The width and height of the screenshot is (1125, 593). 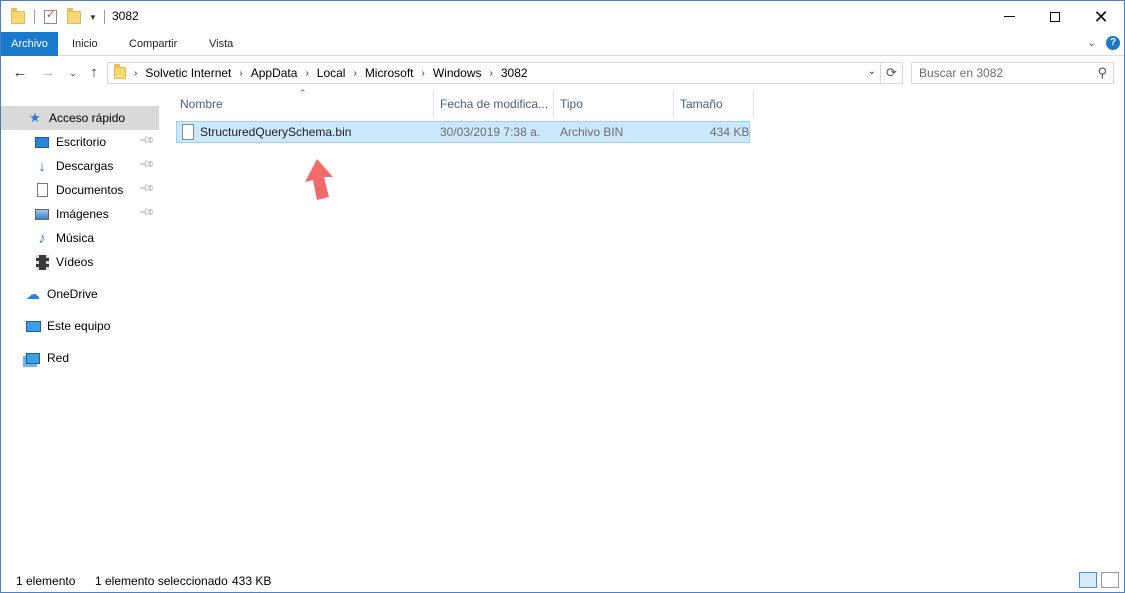 I want to click on sidebar-item-label: Imágenes, so click(x=82, y=214).